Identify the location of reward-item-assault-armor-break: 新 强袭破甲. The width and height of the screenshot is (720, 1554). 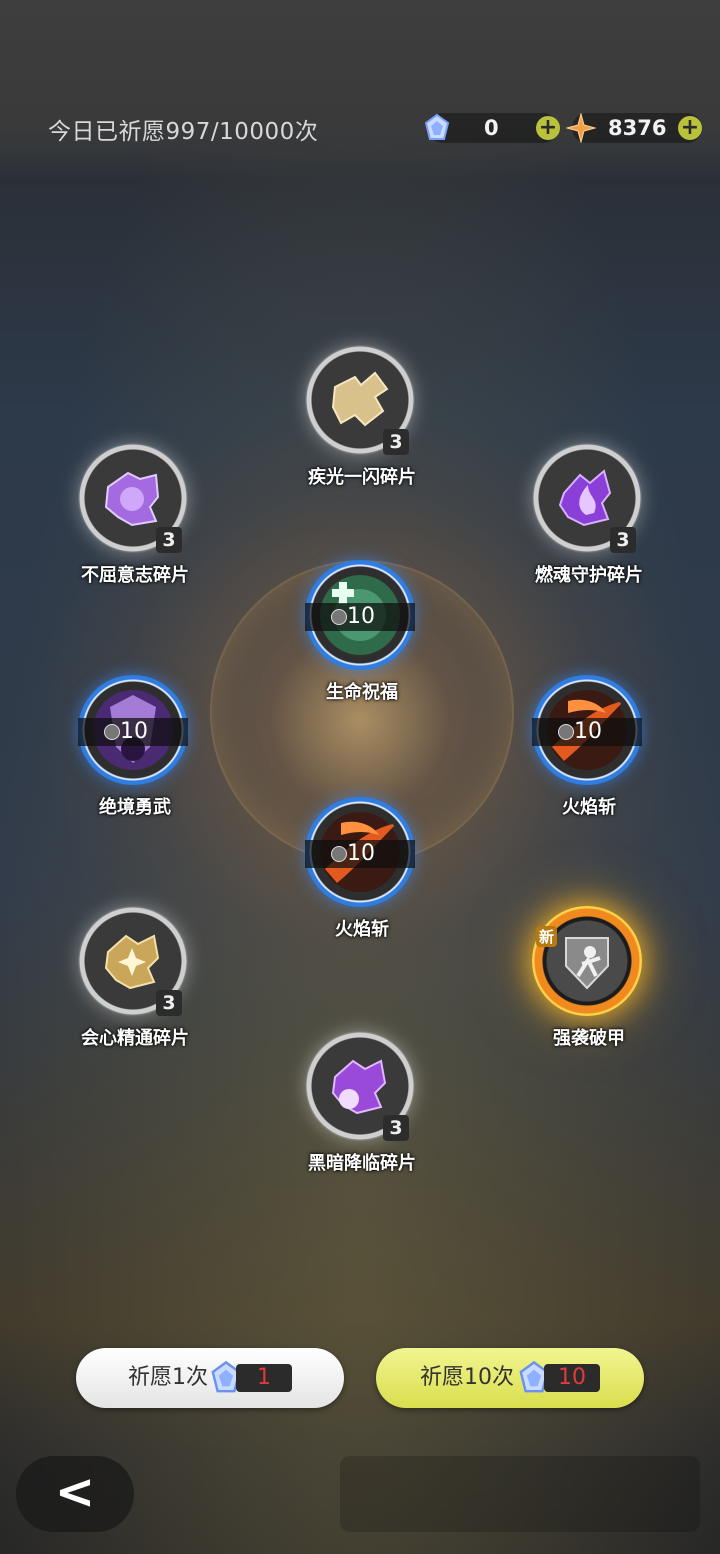
(589, 991).